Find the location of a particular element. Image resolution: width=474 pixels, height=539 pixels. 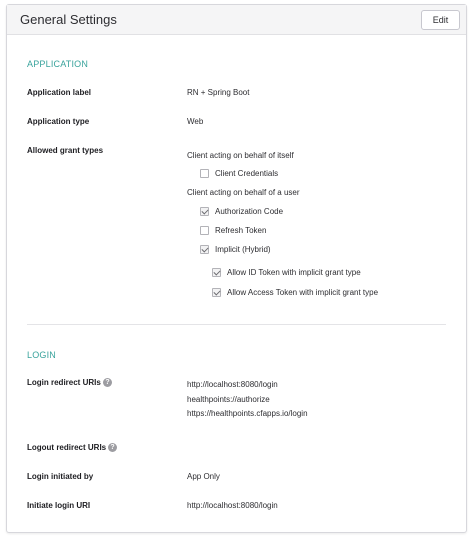

login-redirect-uris-label: Login redirect URIs is located at coordinates (64, 382).